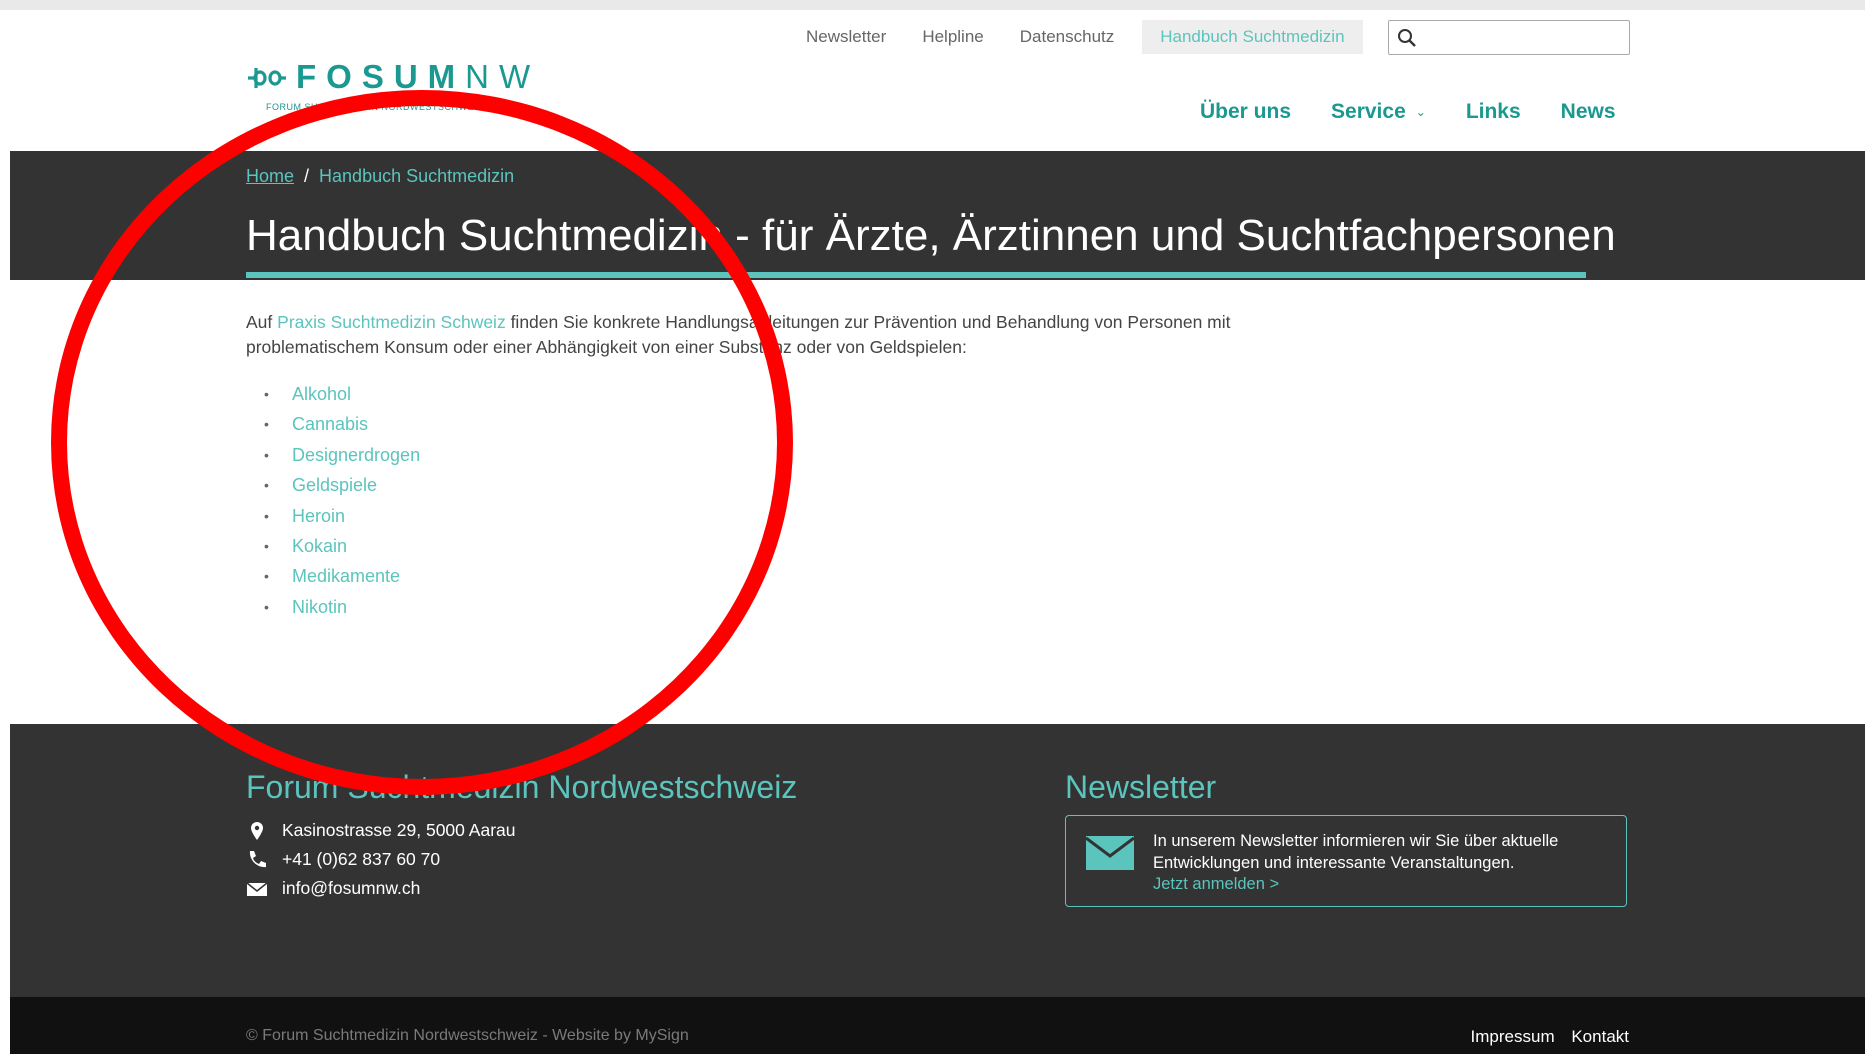 The height and width of the screenshot is (1054, 1865). Describe the element at coordinates (319, 607) in the screenshot. I see `topic-link-nikotin: Nikotin` at that location.